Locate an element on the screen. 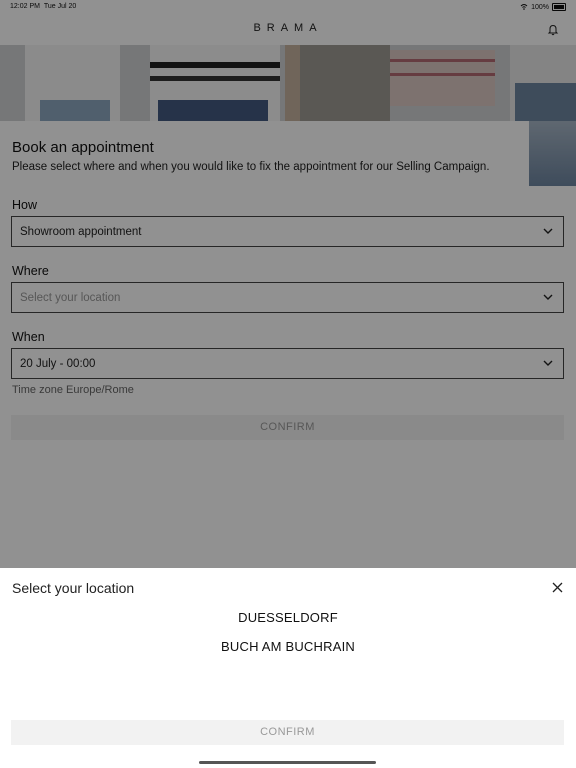 Image resolution: width=576 pixels, height=768 pixels. sheet-confirm-button: CONFIRM is located at coordinates (287, 732).